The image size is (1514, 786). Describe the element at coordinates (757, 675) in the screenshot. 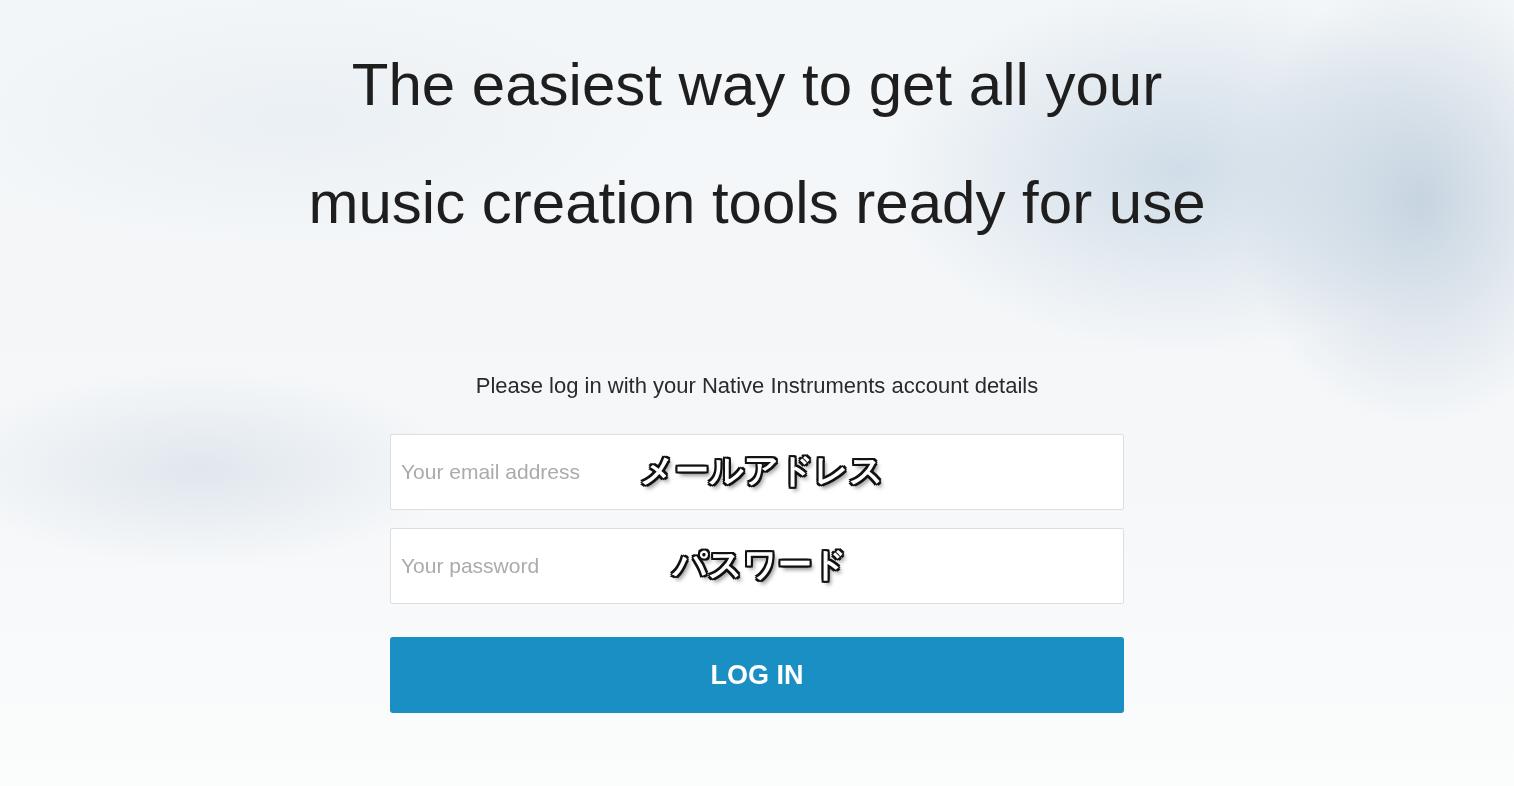

I see `login-button: LOG IN` at that location.